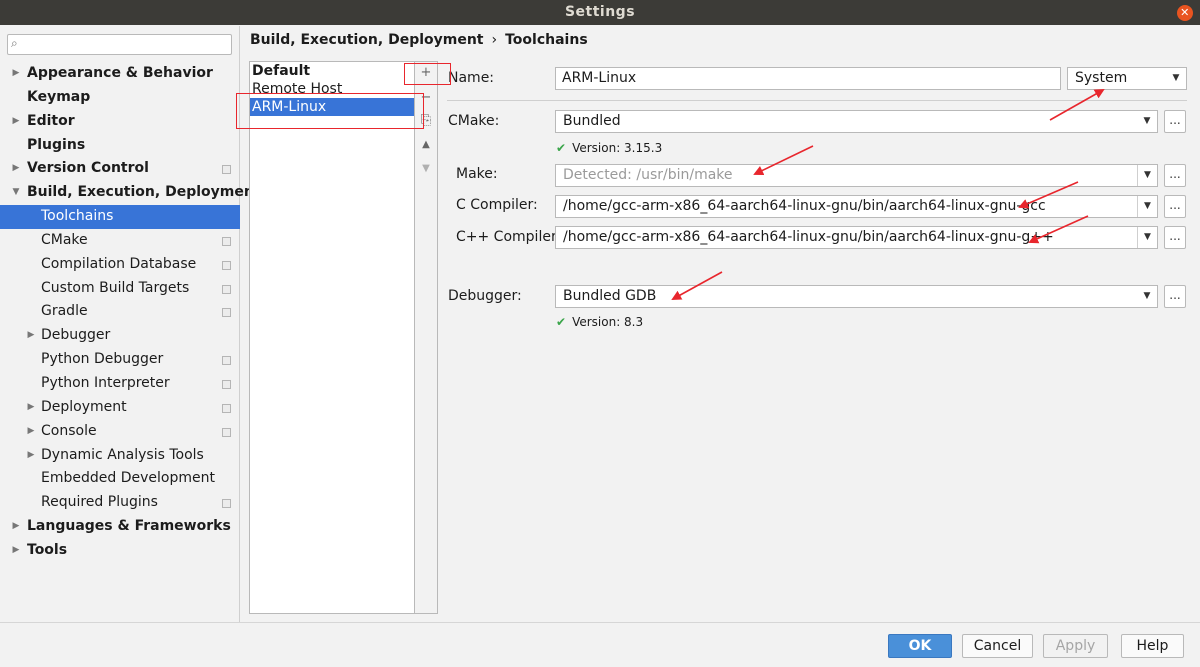 The image size is (1200, 667). I want to click on c-compiler-label: C Compiler:, so click(497, 205).